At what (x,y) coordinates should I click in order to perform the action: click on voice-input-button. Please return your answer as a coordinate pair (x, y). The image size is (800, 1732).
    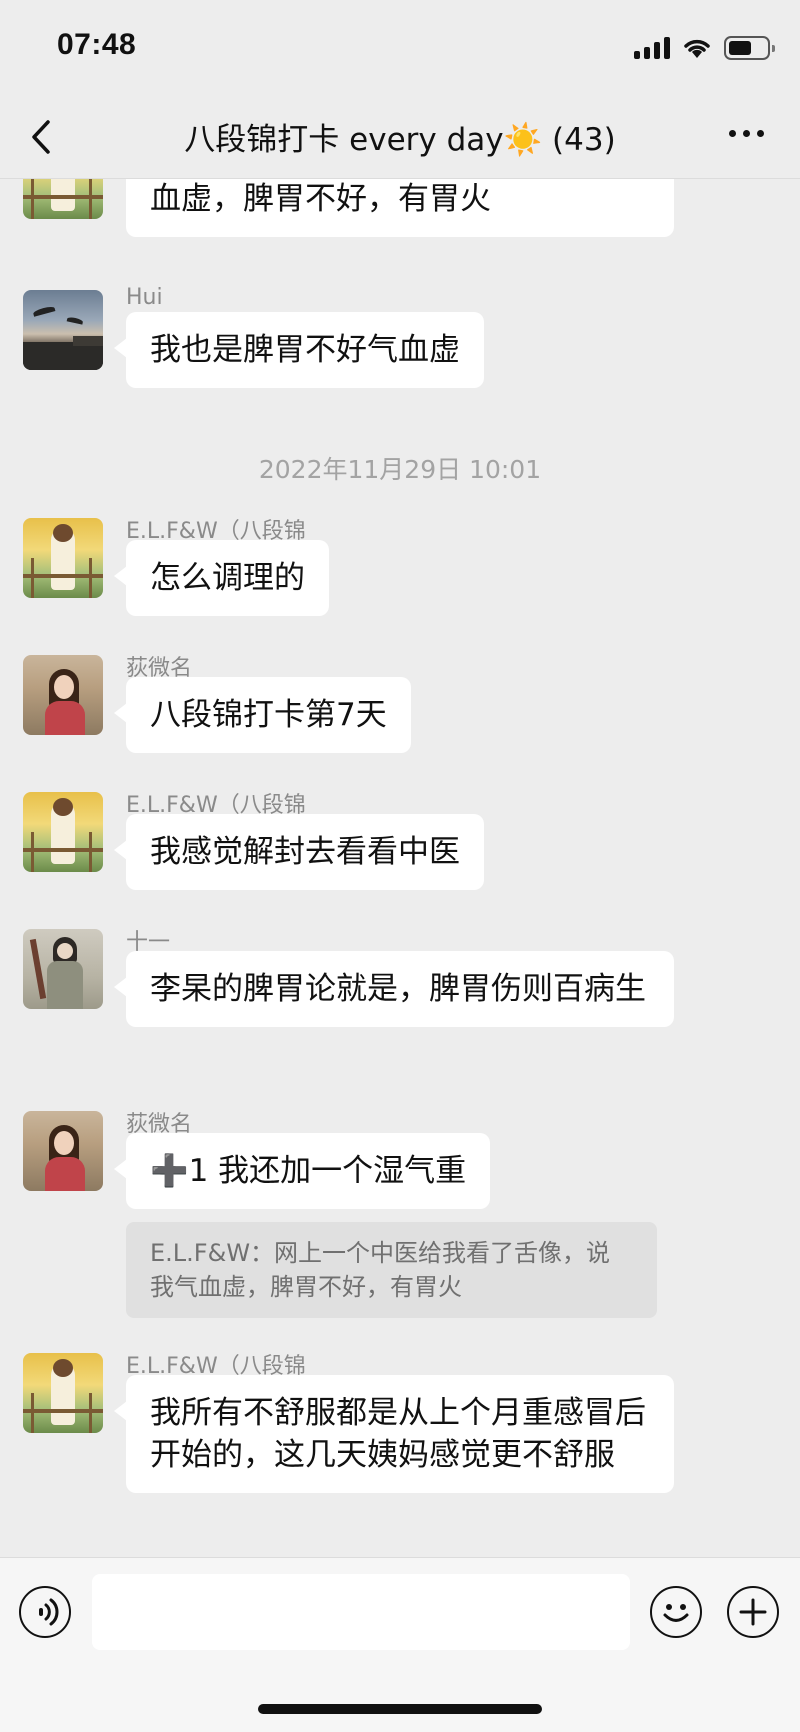
    Looking at the image, I should click on (45, 1612).